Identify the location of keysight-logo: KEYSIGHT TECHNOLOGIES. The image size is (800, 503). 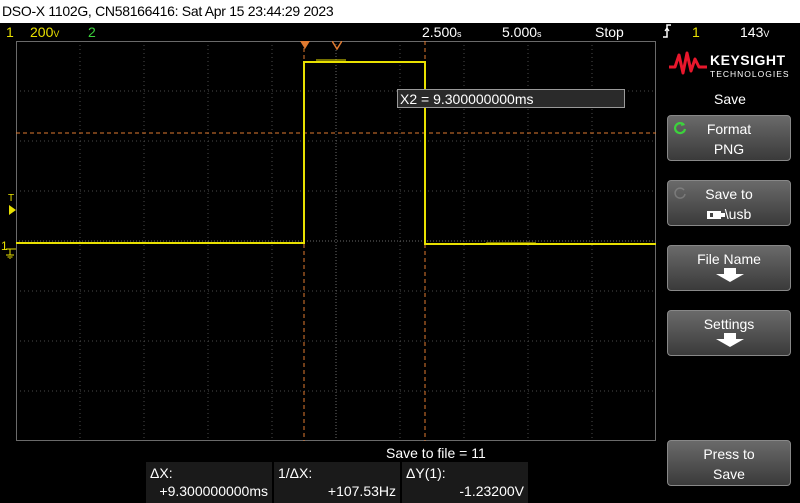
(733, 64).